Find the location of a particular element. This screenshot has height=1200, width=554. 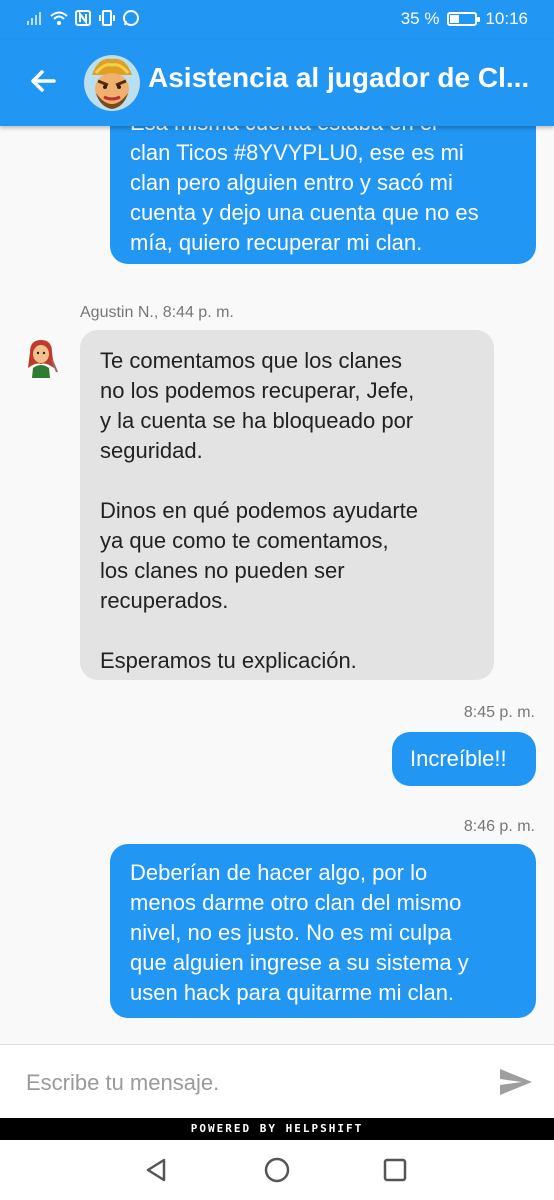

status-icons-right: 35 % 10:16 is located at coordinates (464, 19).